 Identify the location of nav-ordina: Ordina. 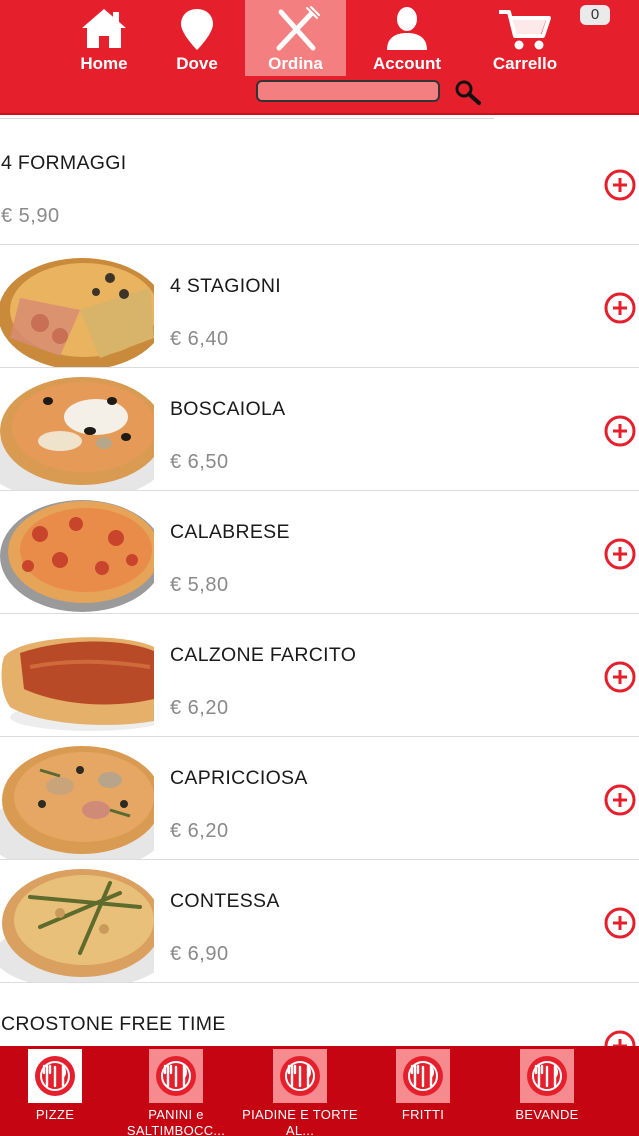
(295, 38).